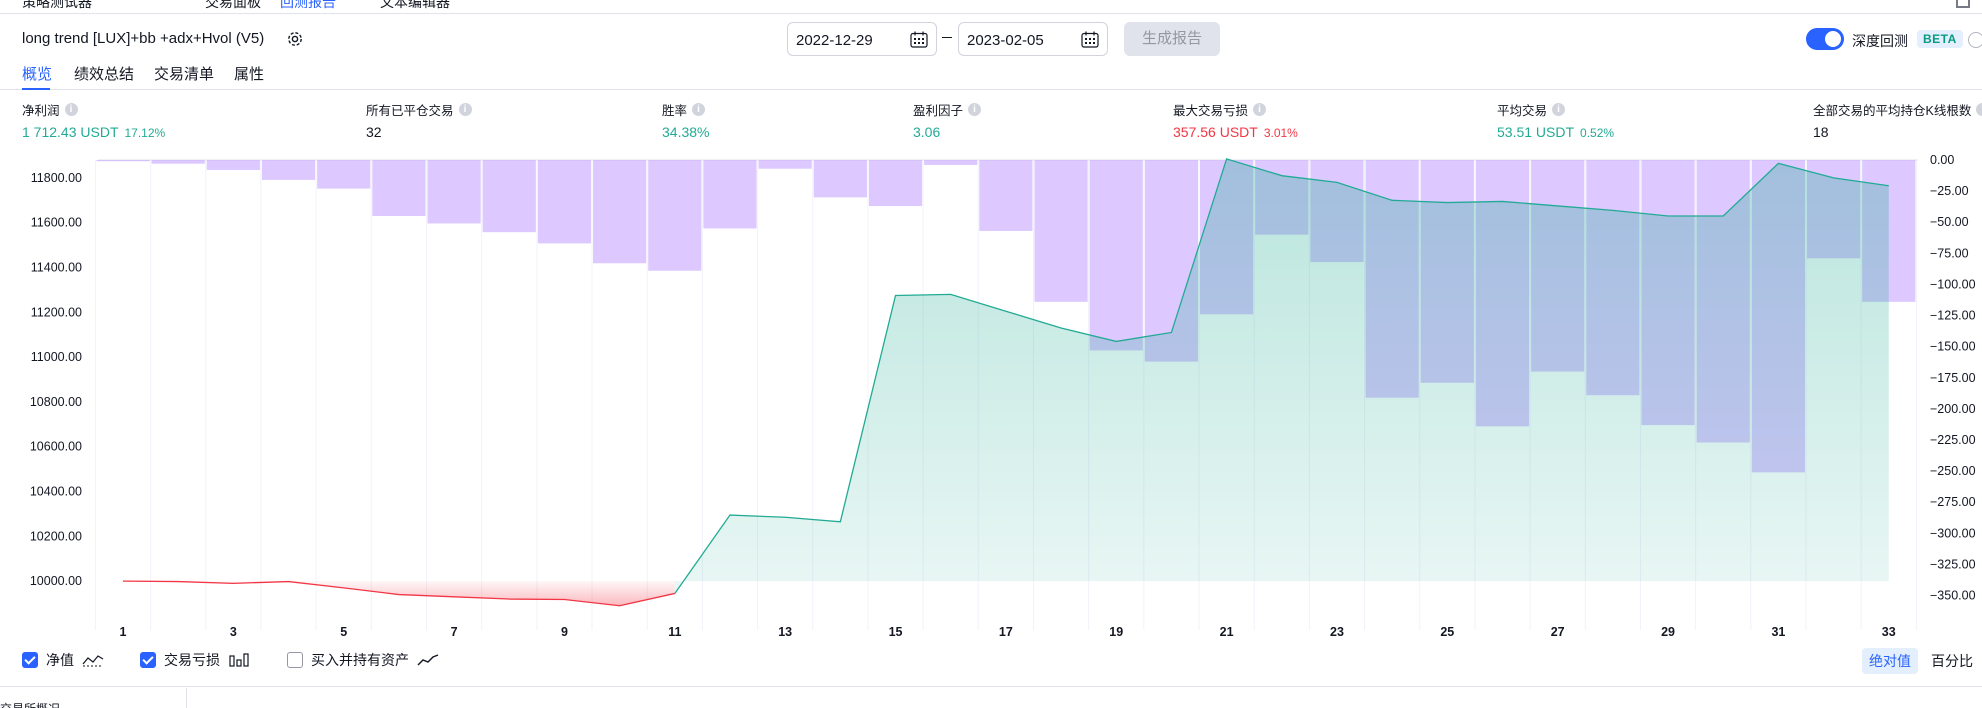 The width and height of the screenshot is (1982, 708). Describe the element at coordinates (1953, 378) in the screenshot. I see `y-axis-right-tick-label: −175.00` at that location.